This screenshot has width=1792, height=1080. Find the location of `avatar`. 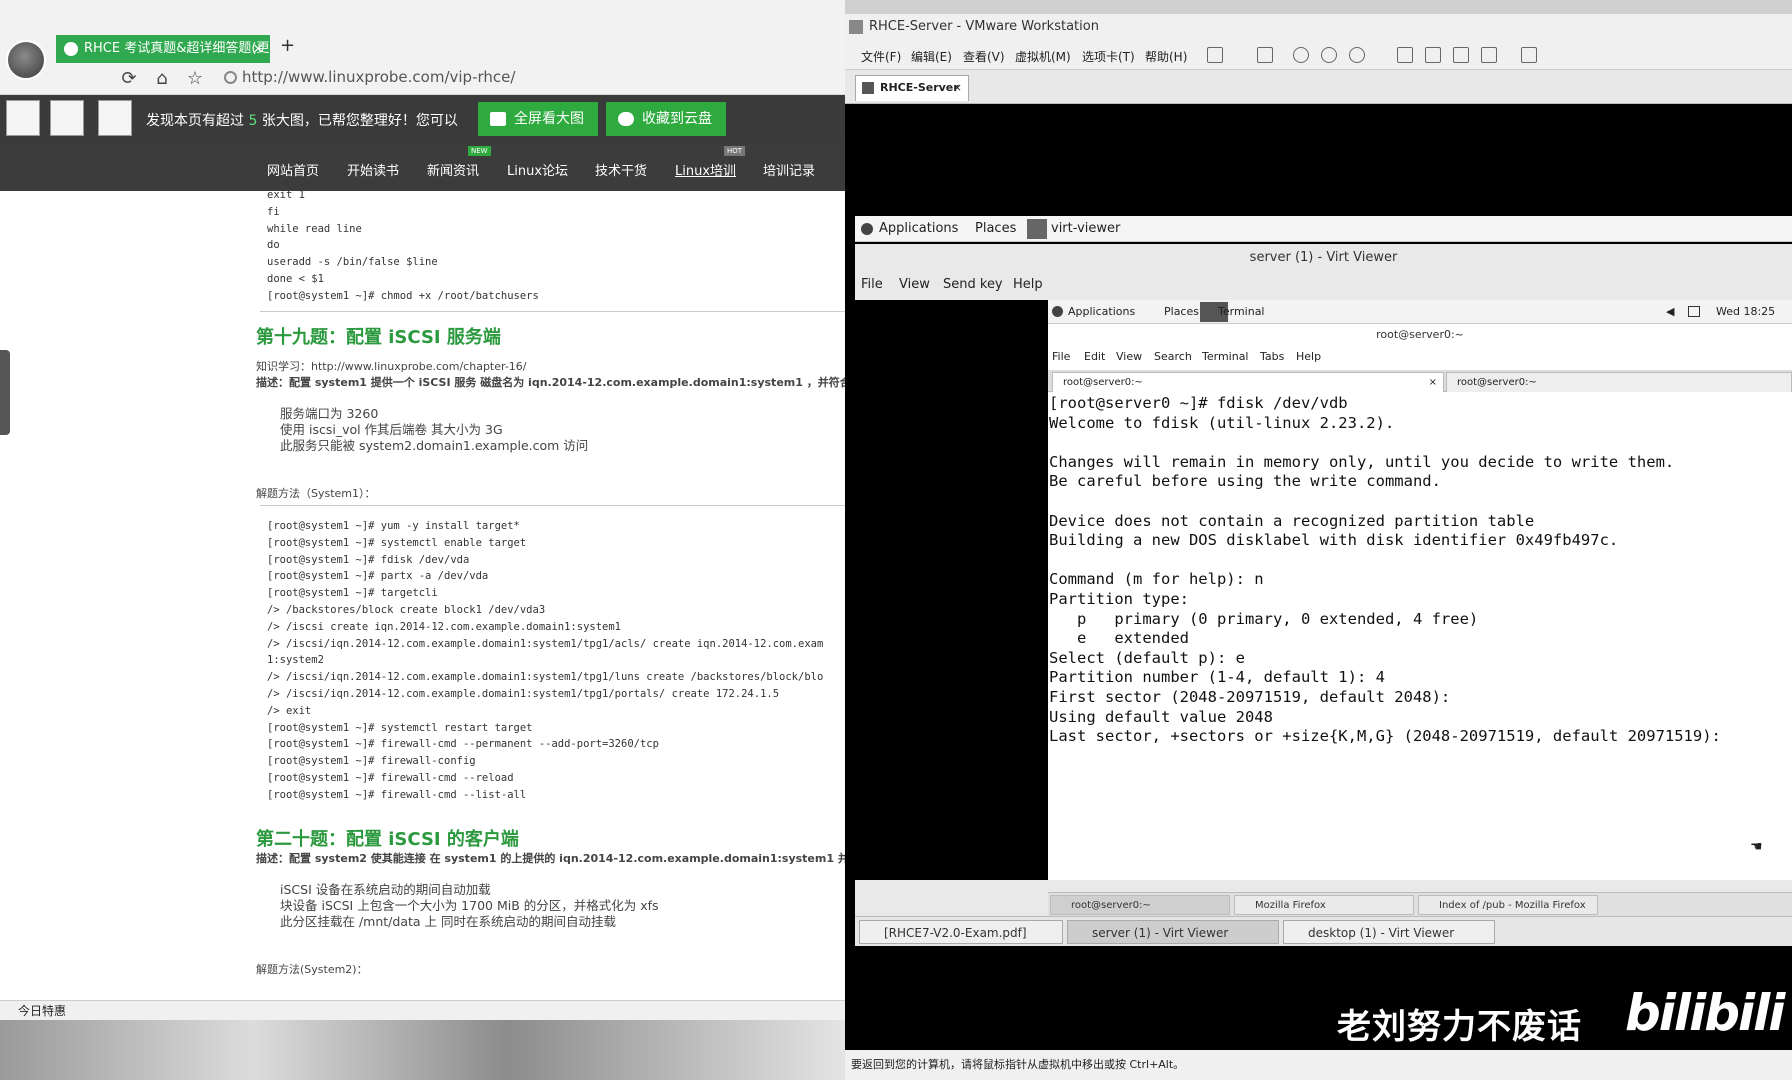

avatar is located at coordinates (26, 60).